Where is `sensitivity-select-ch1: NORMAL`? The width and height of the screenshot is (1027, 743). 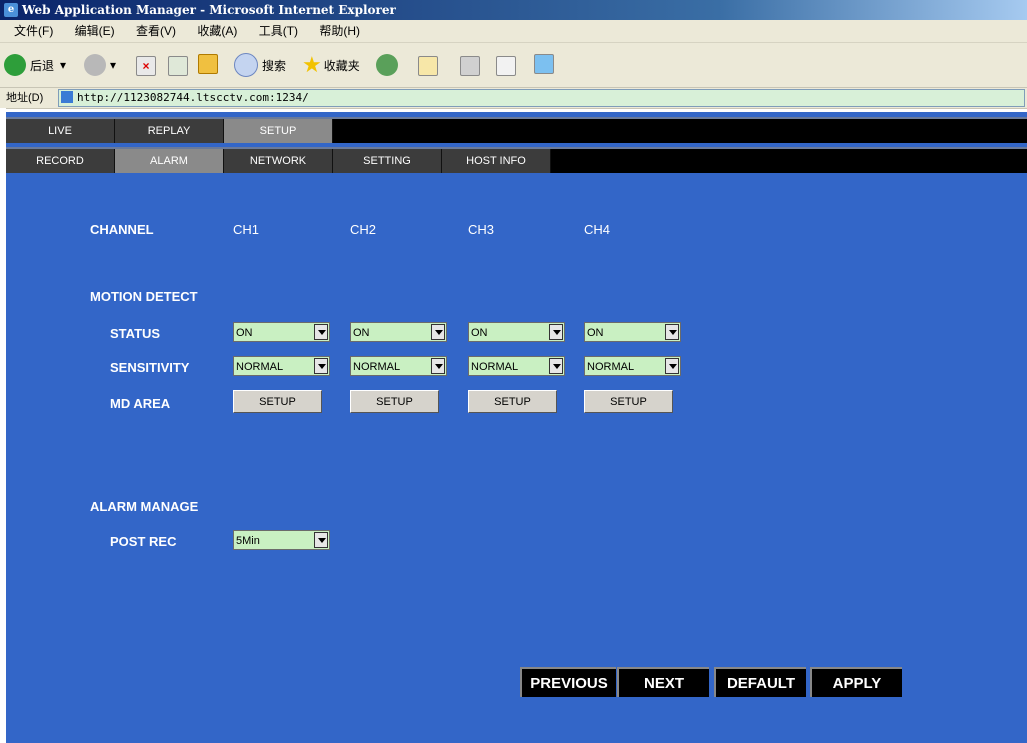 sensitivity-select-ch1: NORMAL is located at coordinates (281, 366).